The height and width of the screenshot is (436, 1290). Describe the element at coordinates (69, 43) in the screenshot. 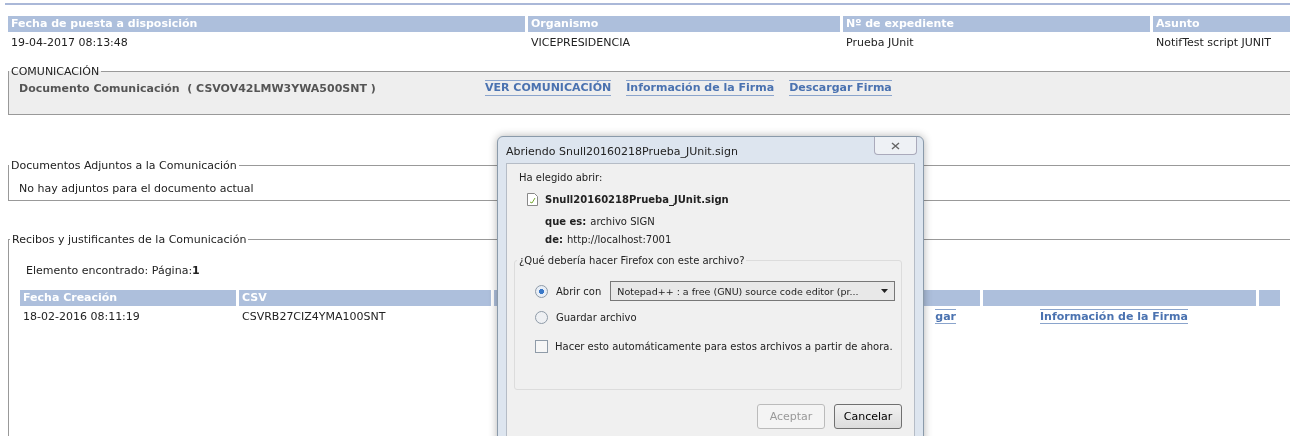

I see `table-cell-text: 19-04-2017 08:13:48` at that location.